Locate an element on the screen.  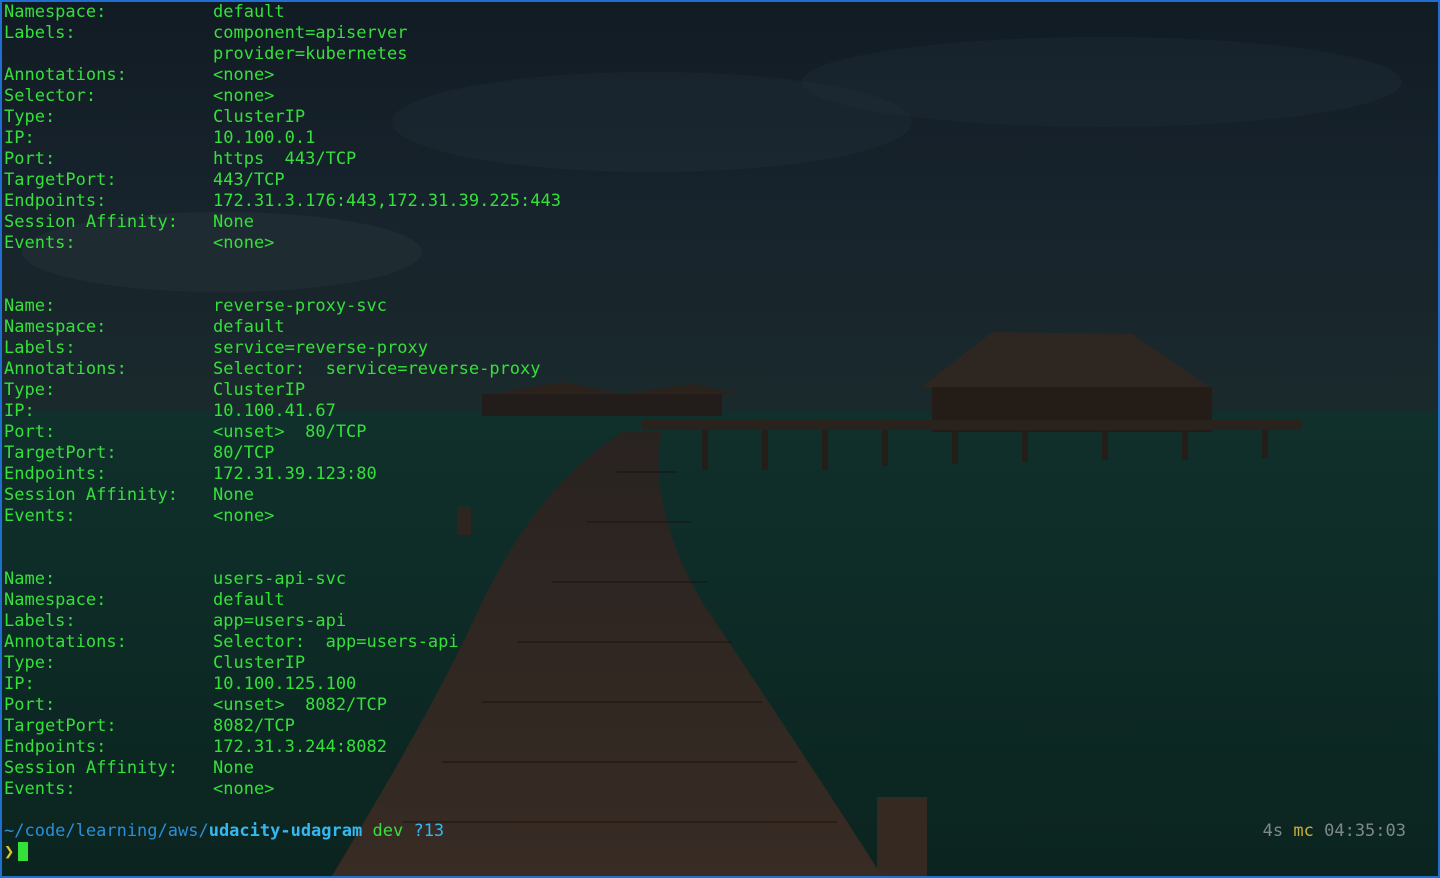
field-value: reverse-proxy-svc is located at coordinates (300, 306).